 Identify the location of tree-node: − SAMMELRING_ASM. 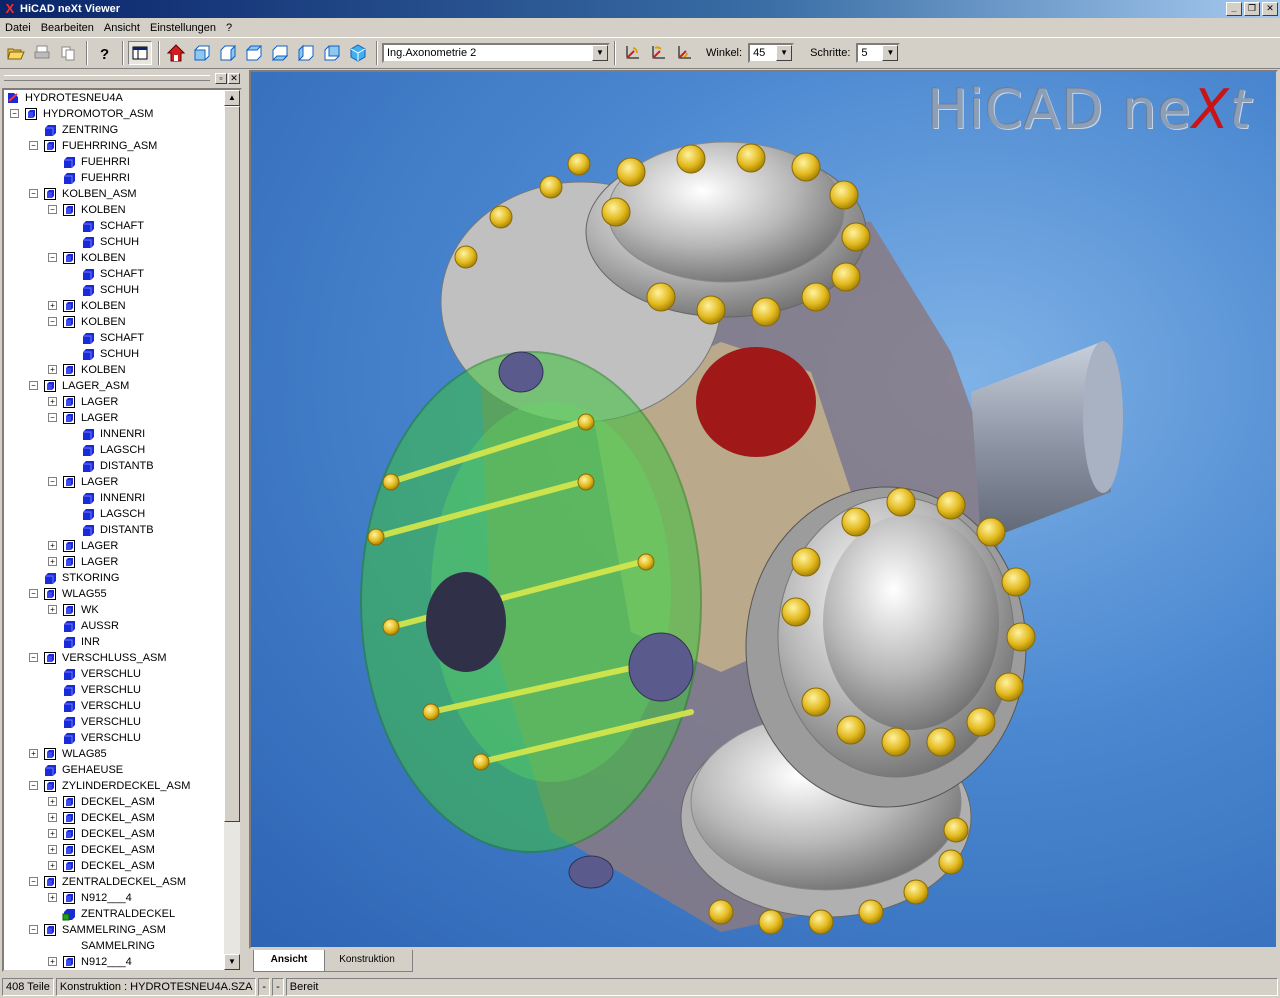
(115, 930).